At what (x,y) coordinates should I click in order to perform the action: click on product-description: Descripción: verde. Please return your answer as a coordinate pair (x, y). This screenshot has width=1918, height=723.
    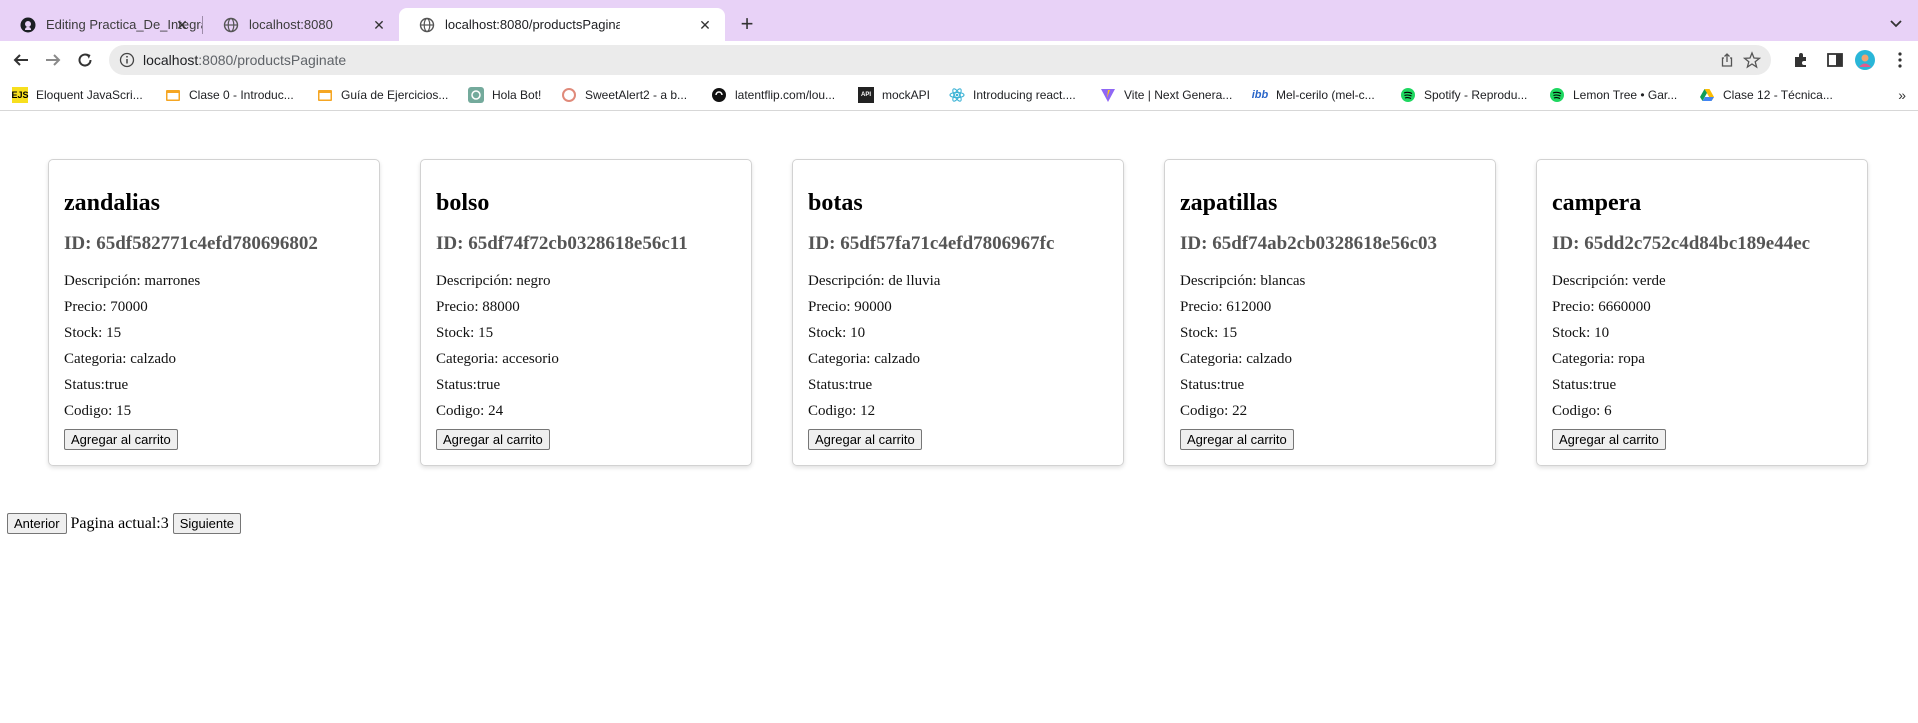
    Looking at the image, I should click on (1609, 281).